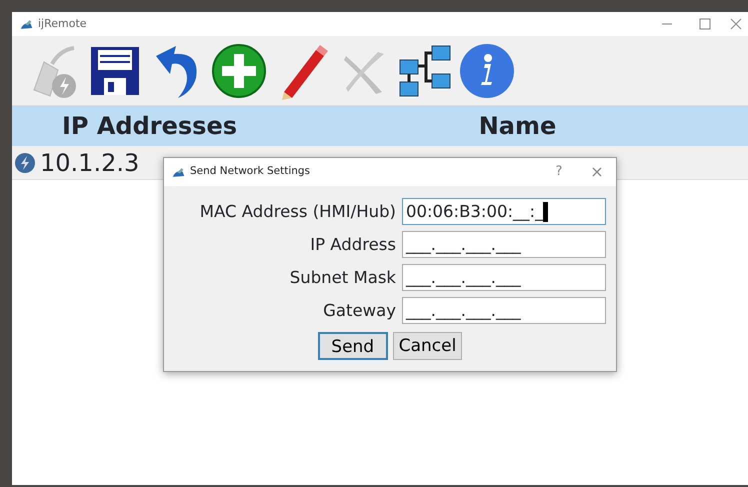  I want to click on help-button: ?, so click(559, 172).